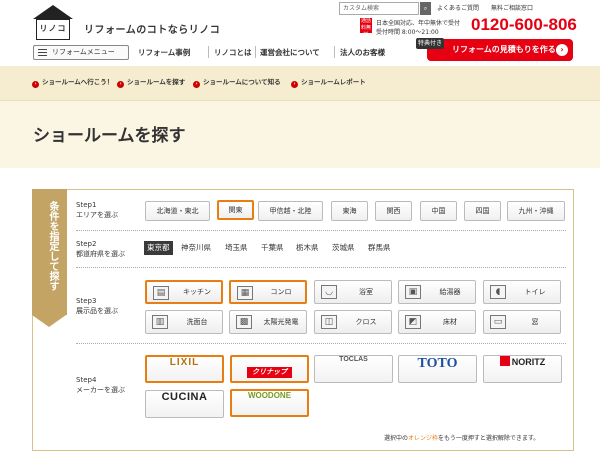  Describe the element at coordinates (97, 306) in the screenshot. I see `step3-label: Step3 展示品を選ぶ` at that location.